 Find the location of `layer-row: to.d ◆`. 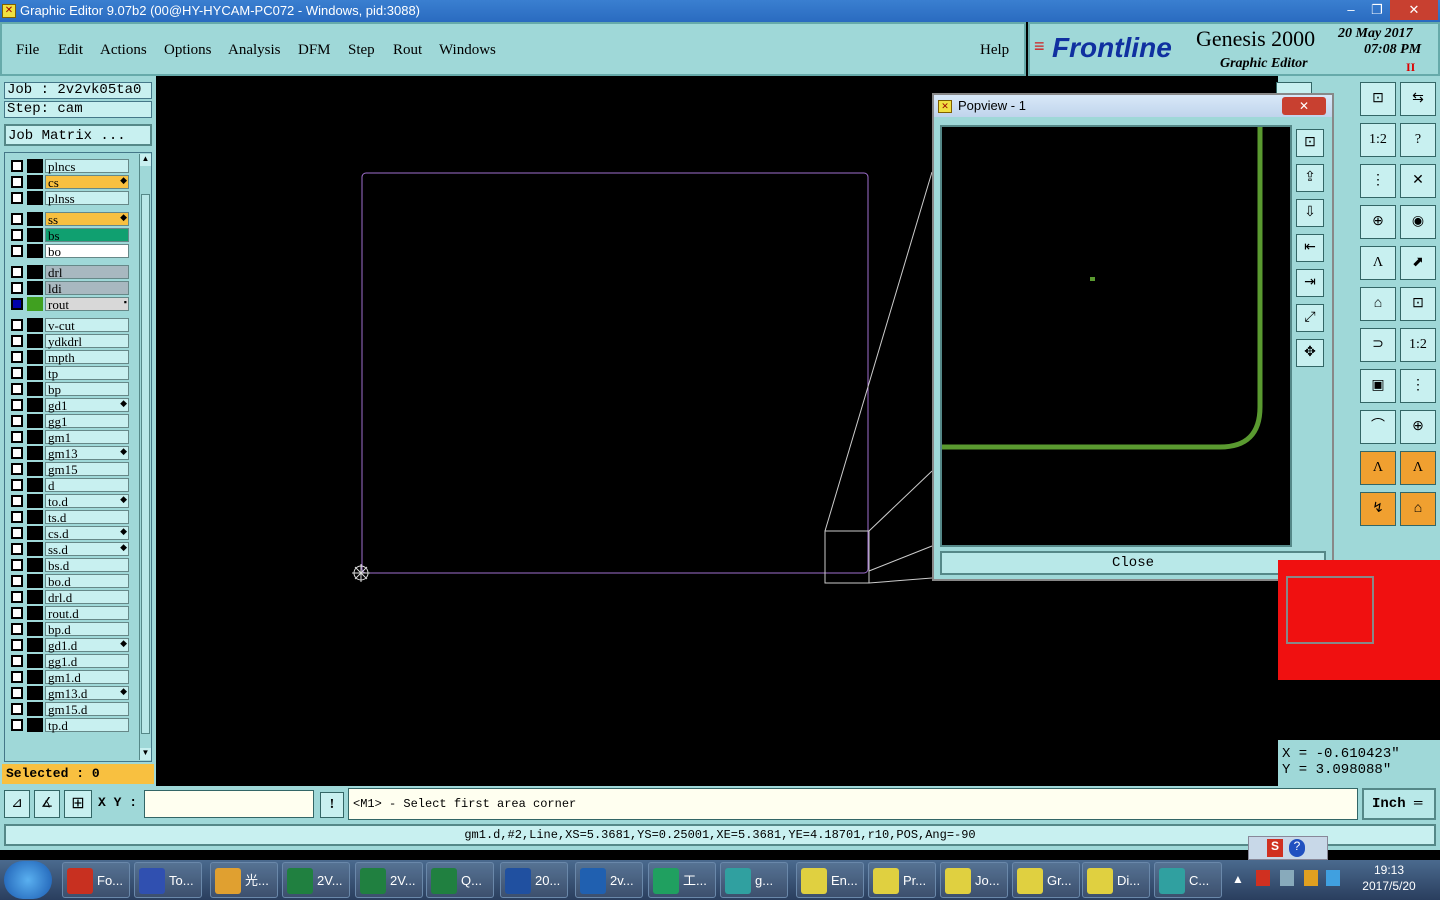

layer-row: to.d ◆ is located at coordinates (69, 501).